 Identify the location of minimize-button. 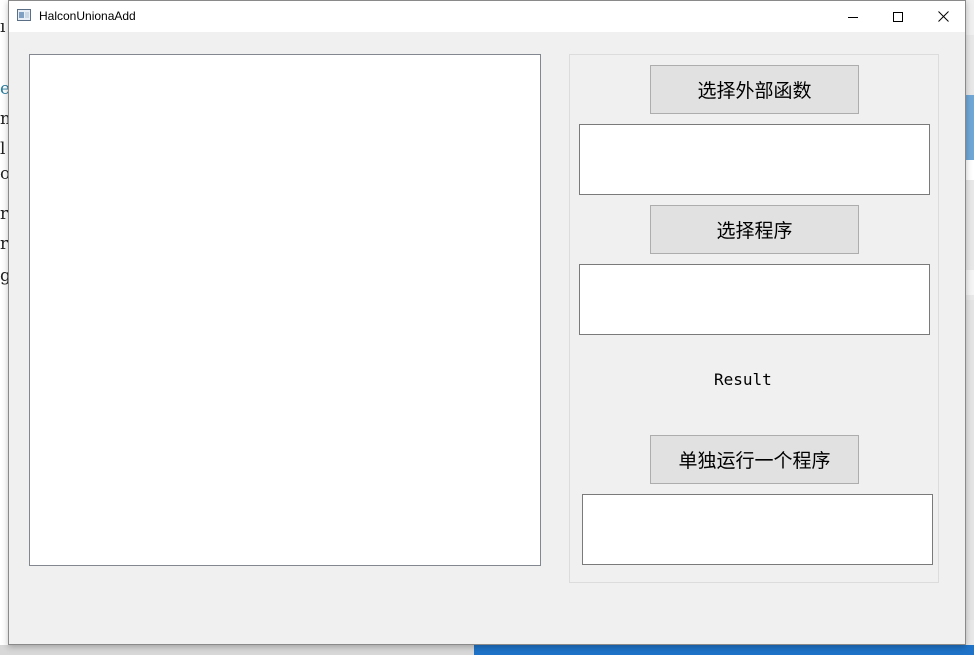
(853, 16).